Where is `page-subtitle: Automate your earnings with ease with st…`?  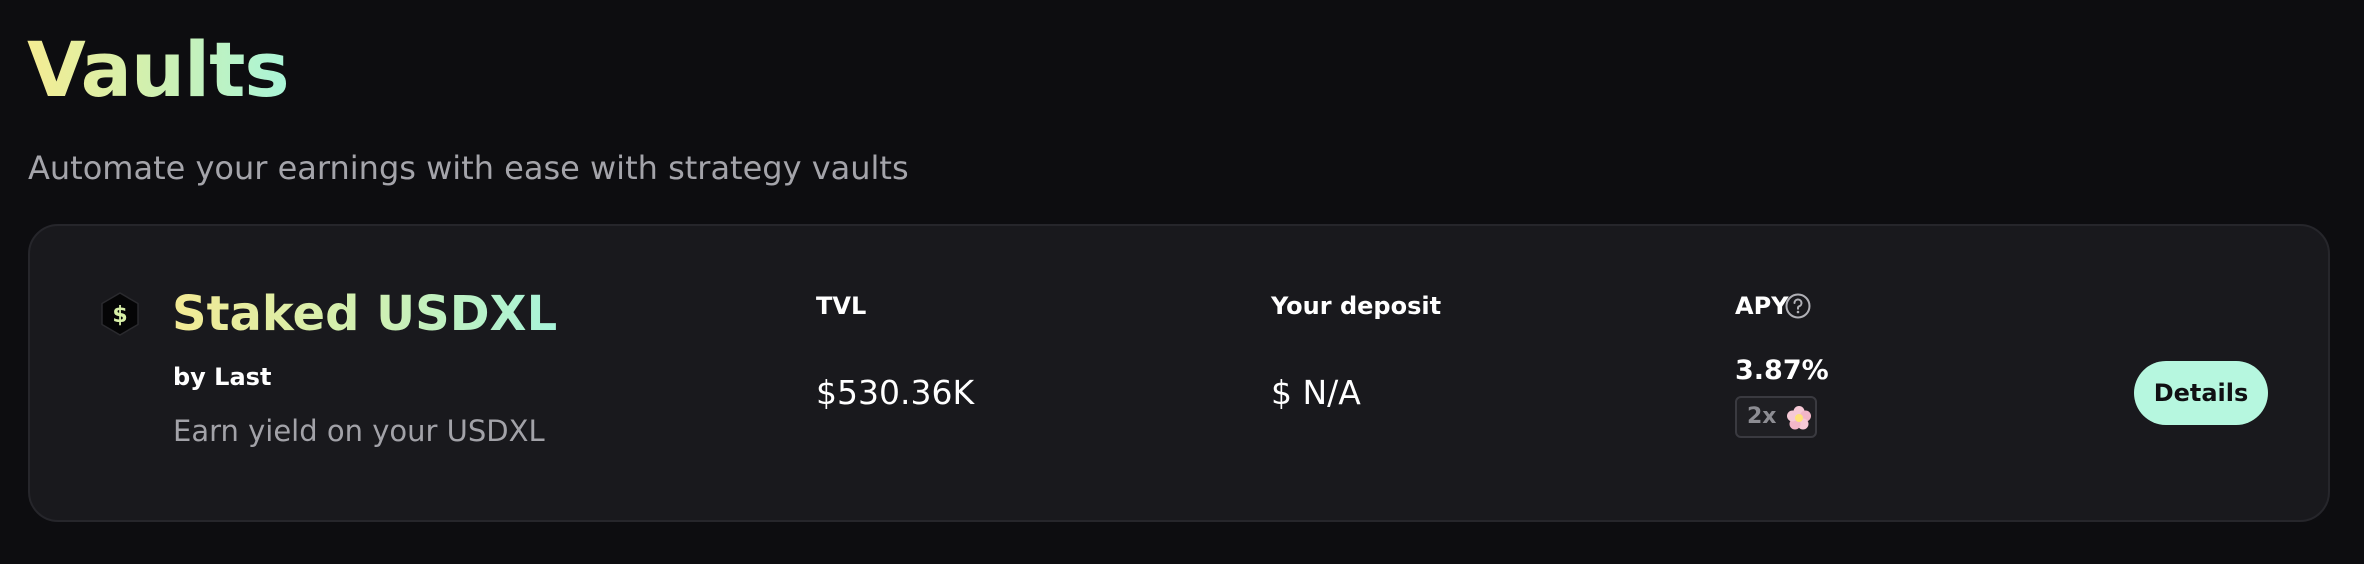 page-subtitle: Automate your earnings with ease with st… is located at coordinates (468, 168).